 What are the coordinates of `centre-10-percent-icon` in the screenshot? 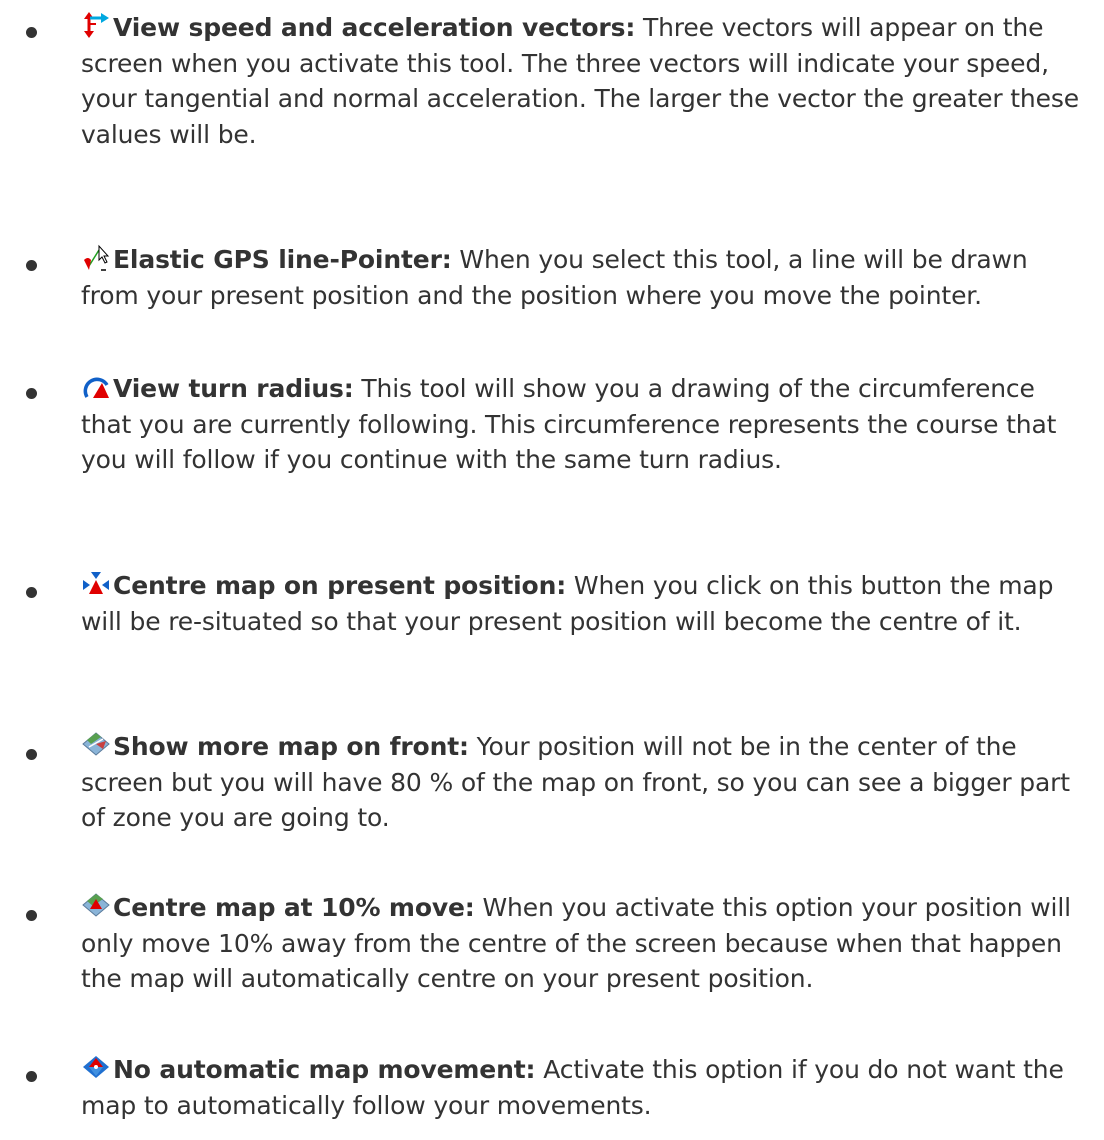 It's located at (96, 906).